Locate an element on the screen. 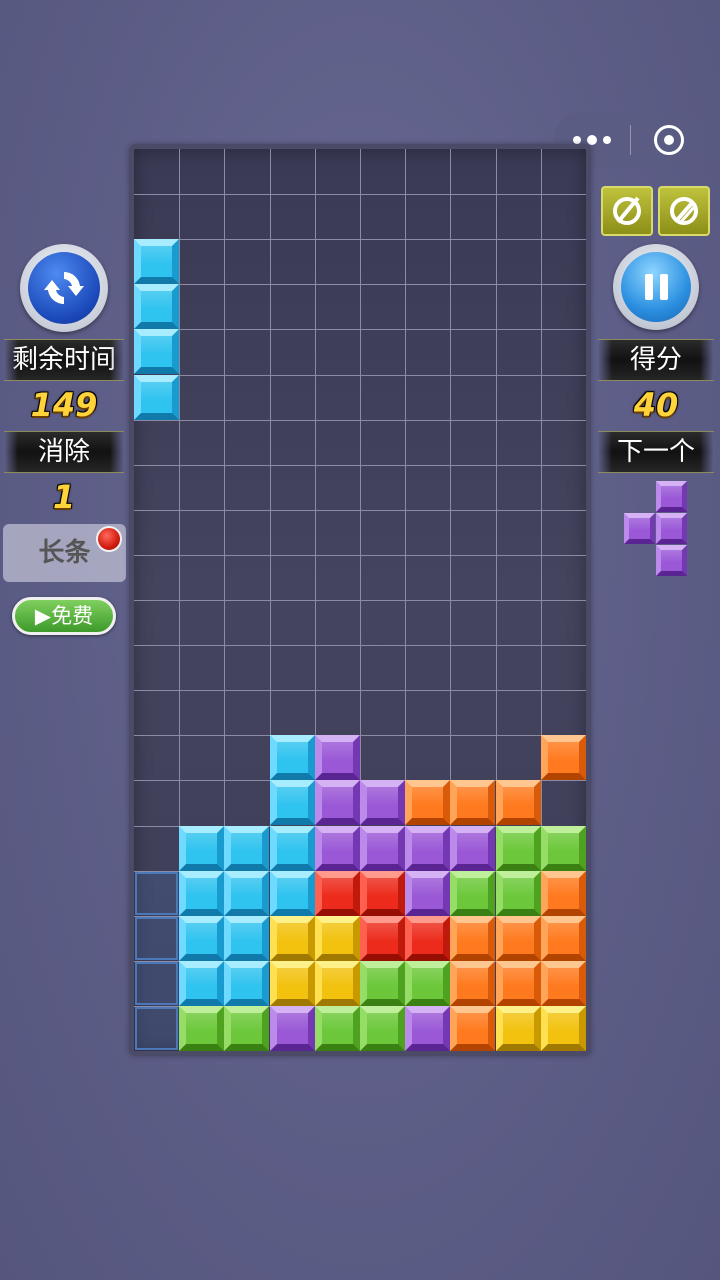 This screenshot has height=1280, width=720. free-button: ▶免费 is located at coordinates (64, 616).